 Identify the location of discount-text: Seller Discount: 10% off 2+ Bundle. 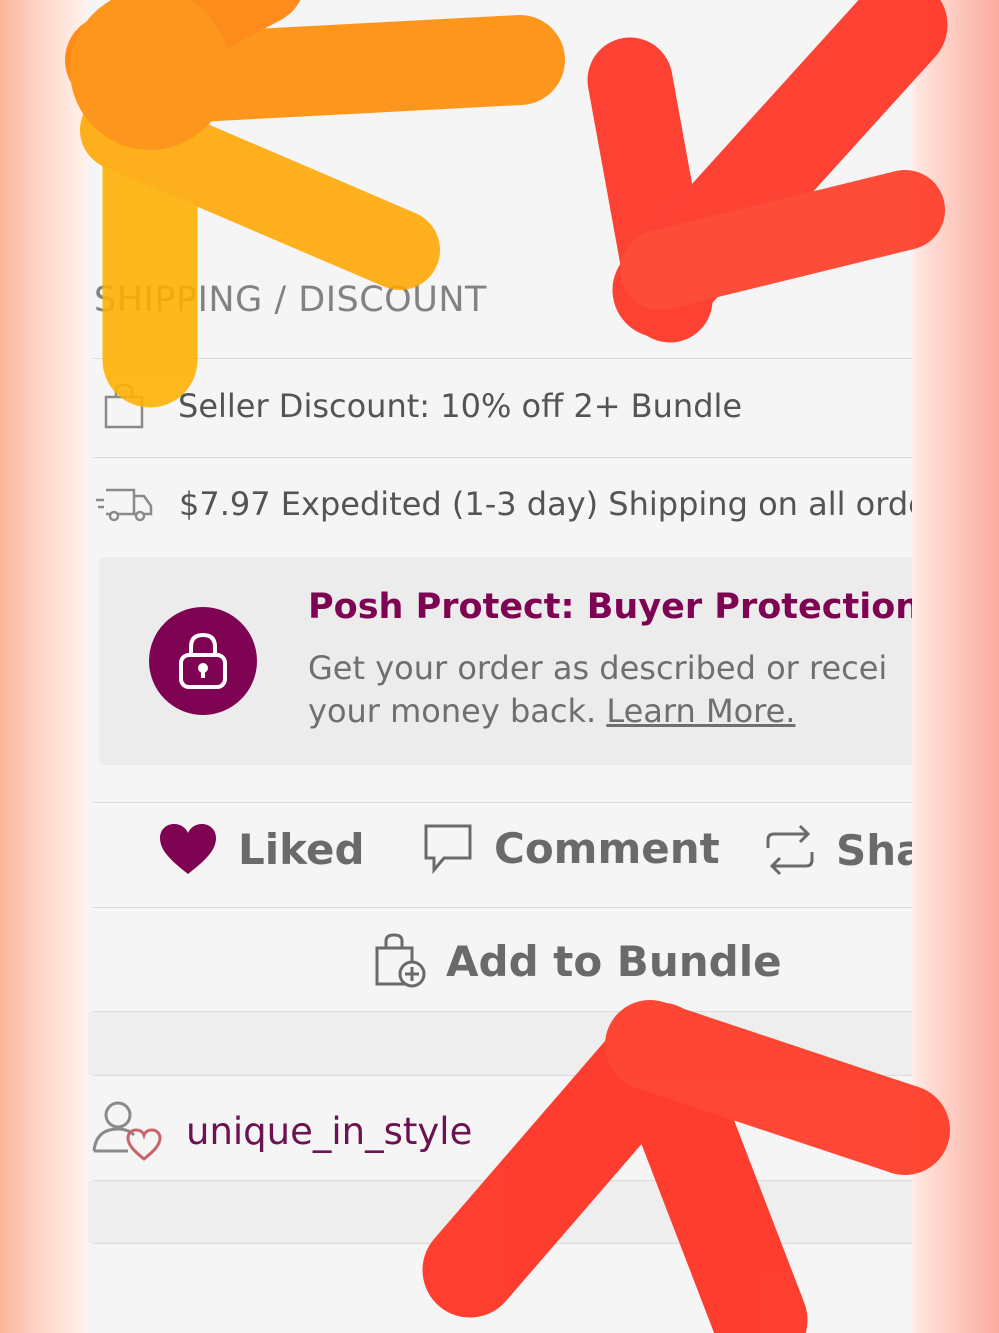
(460, 406).